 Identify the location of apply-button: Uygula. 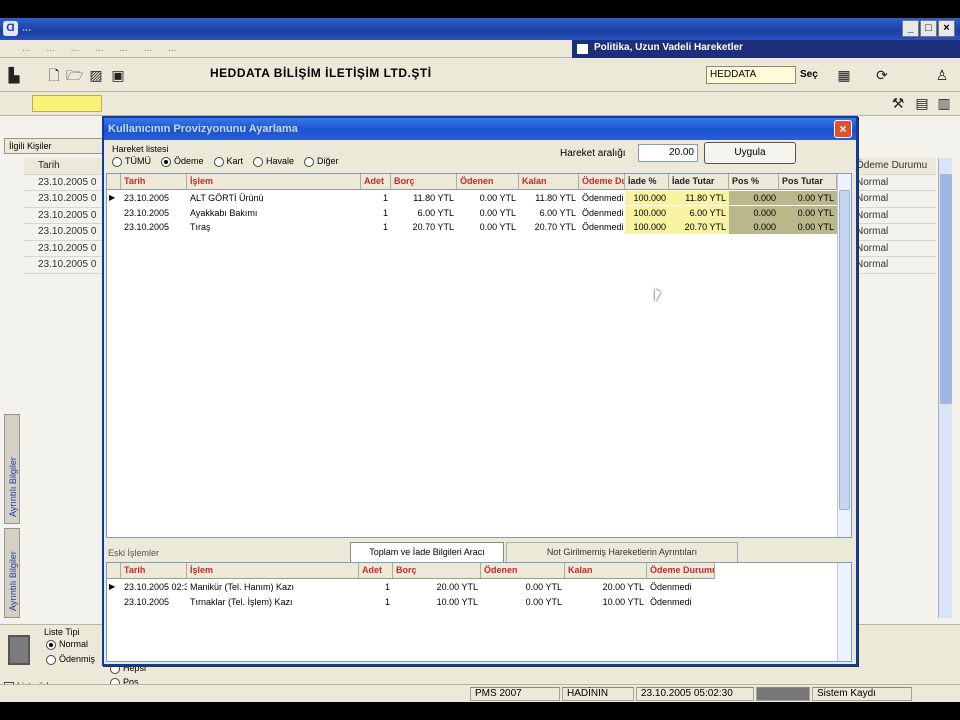
(750, 153).